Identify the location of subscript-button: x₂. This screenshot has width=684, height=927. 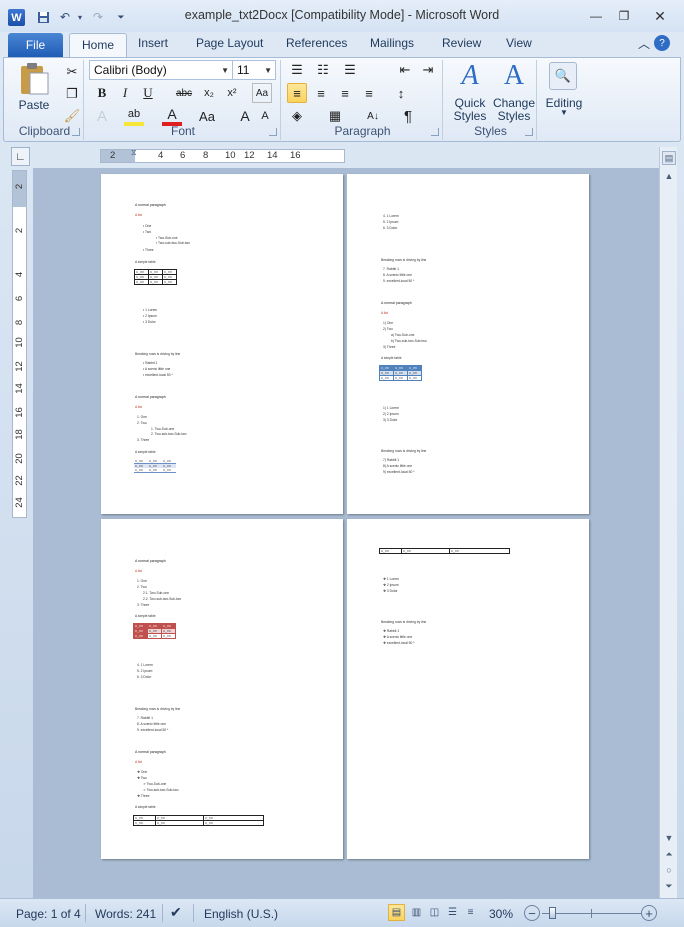
(209, 93).